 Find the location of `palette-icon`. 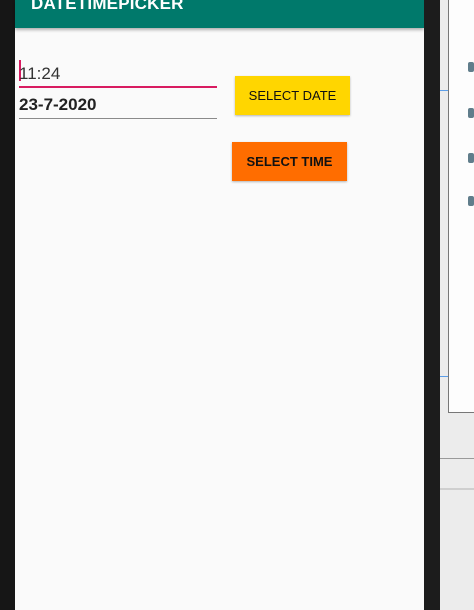

palette-icon is located at coordinates (471, 113).